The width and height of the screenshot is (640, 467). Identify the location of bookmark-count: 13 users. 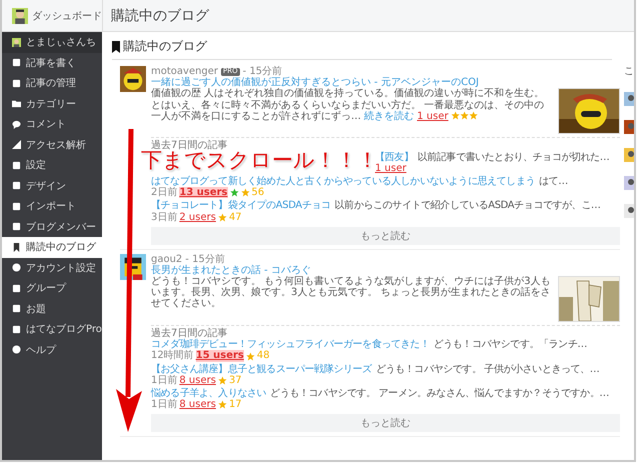
(203, 192).